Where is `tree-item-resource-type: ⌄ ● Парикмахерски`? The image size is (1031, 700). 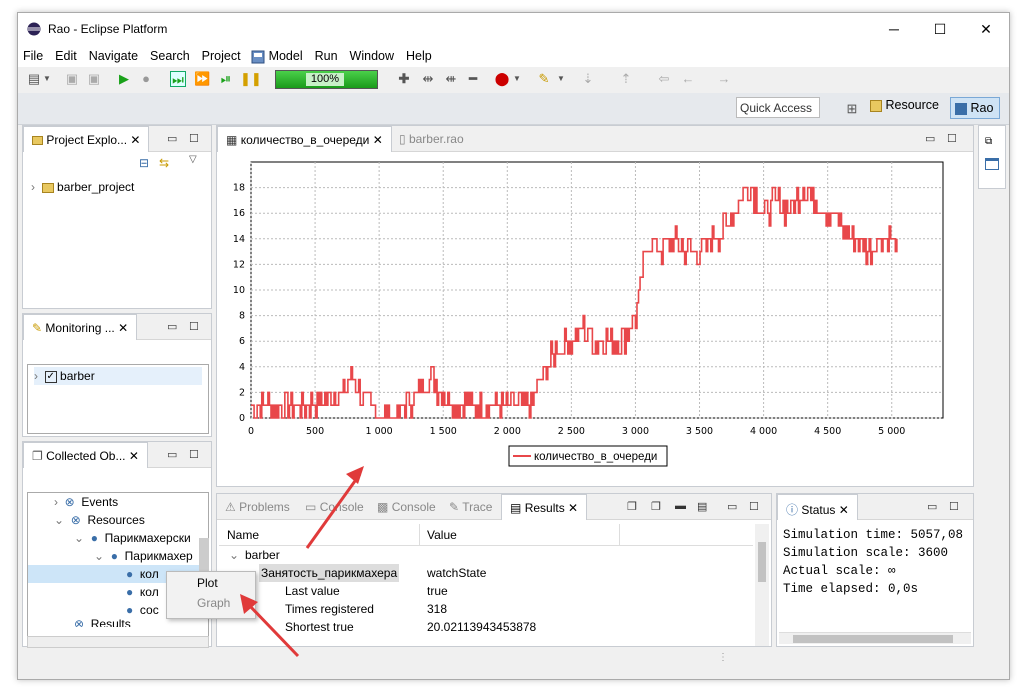 tree-item-resource-type: ⌄ ● Парикмахерски is located at coordinates (118, 538).